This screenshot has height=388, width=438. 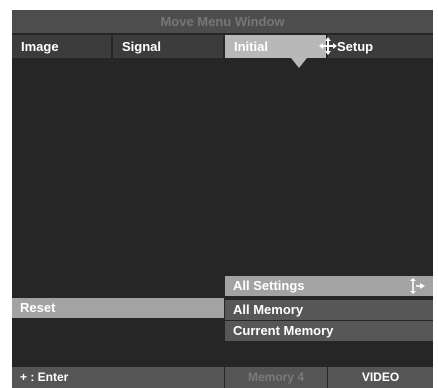 I want to click on tab-signal: Signal, so click(x=168, y=46).